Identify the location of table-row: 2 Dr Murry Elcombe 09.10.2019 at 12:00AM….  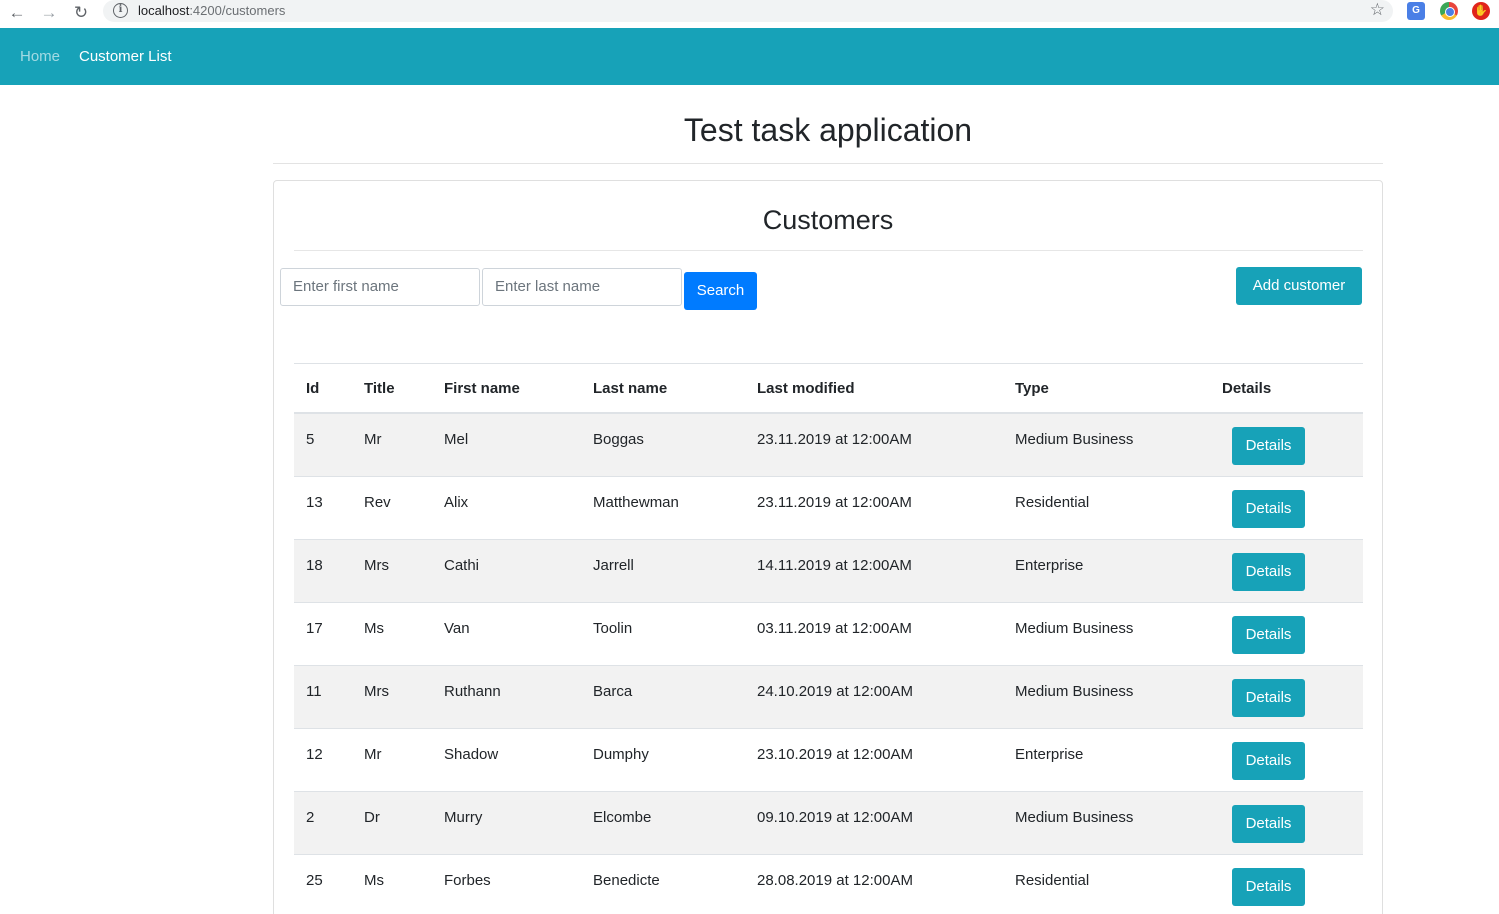
(828, 823).